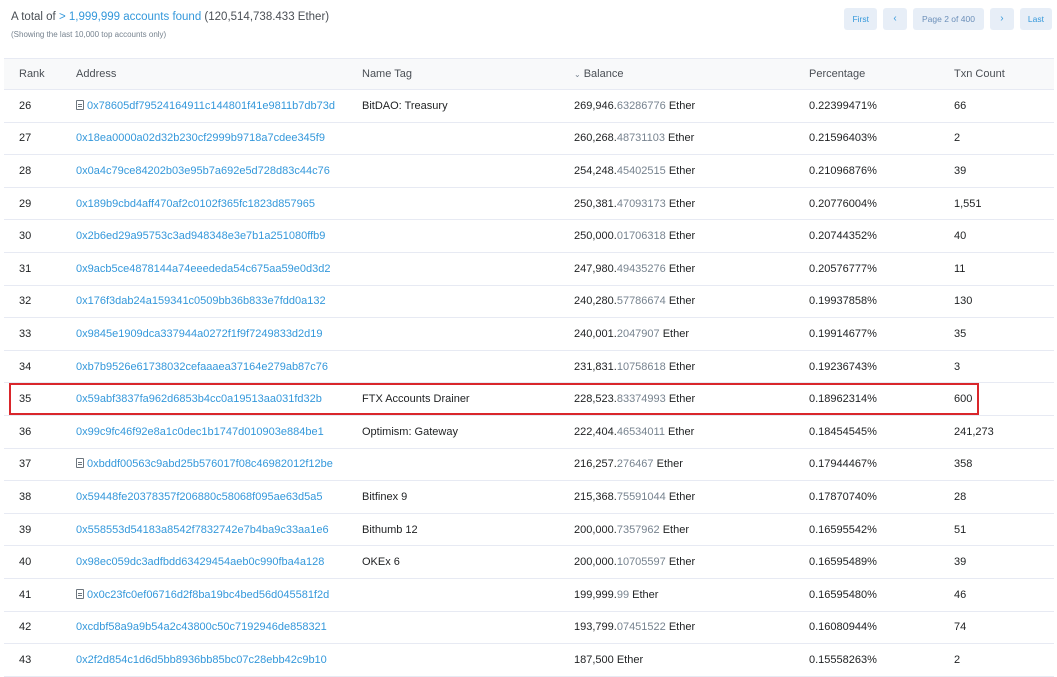 Image resolution: width=1057 pixels, height=677 pixels. What do you see at coordinates (641, 236) in the screenshot?
I see `balance-decimals: 01706318` at bounding box center [641, 236].